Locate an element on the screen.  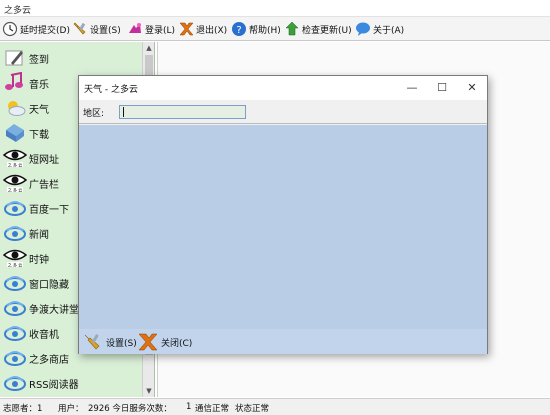
main-window-titlebar: 之多云 is located at coordinates (275, 8).